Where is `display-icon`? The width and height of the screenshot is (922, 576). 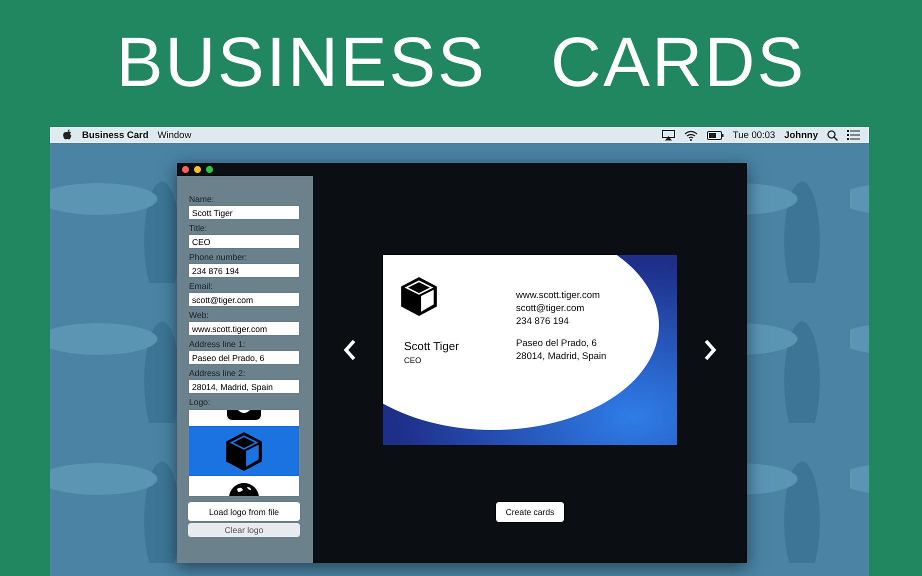
display-icon is located at coordinates (668, 135).